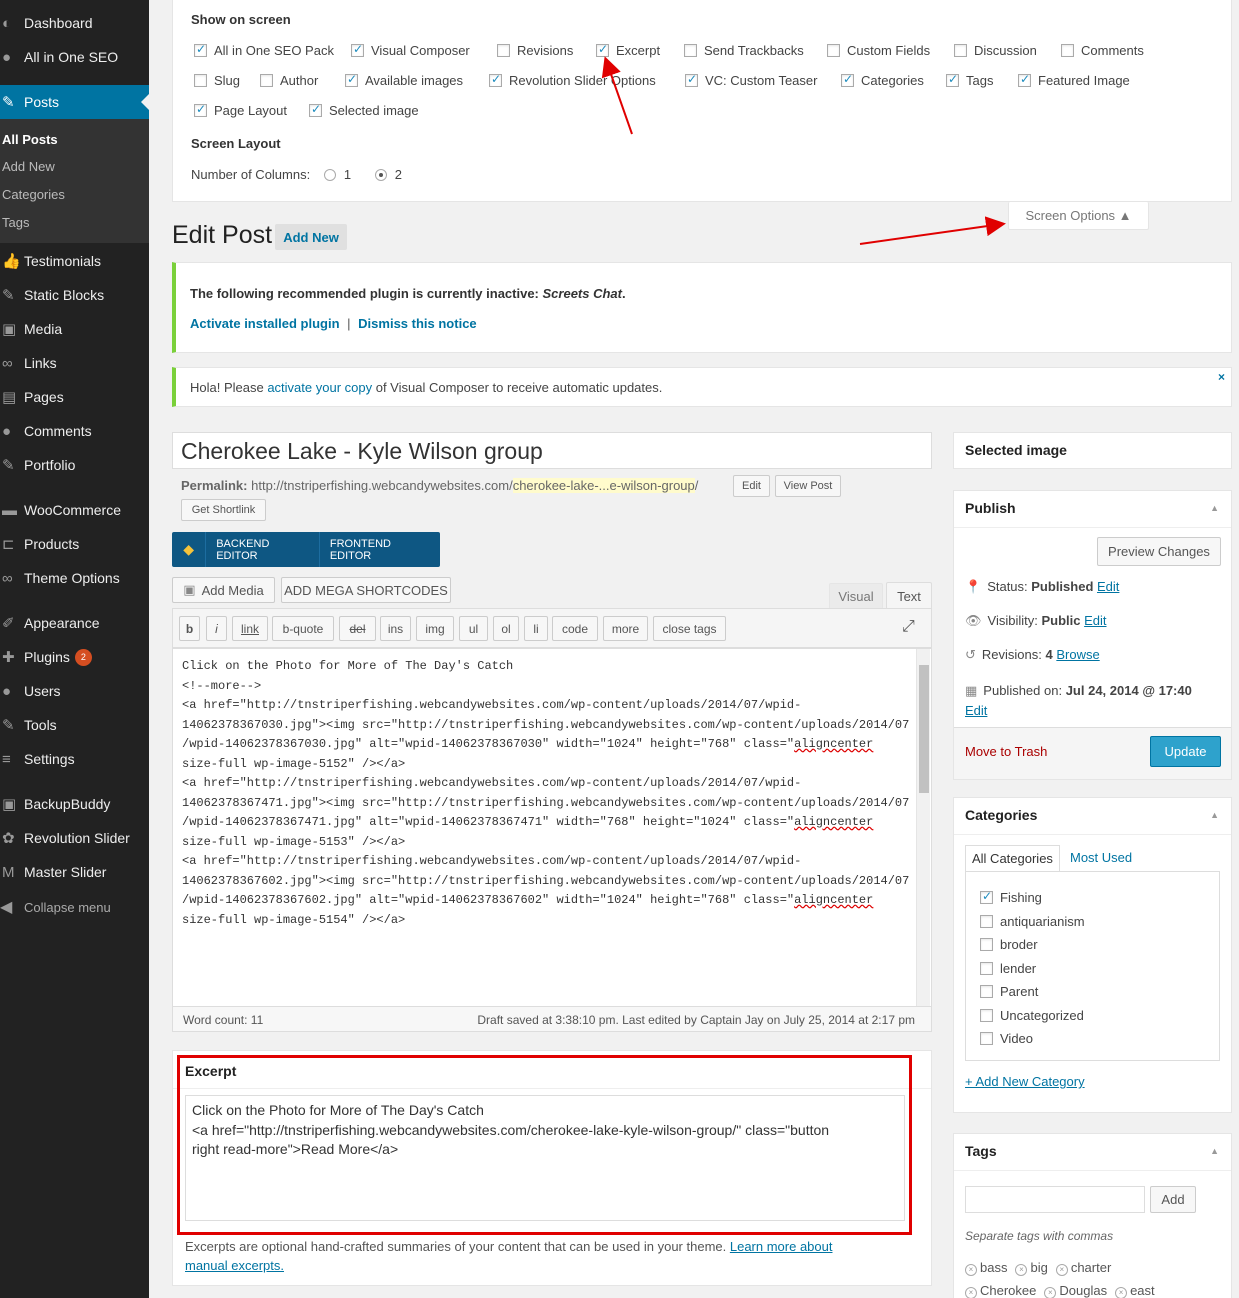  Describe the element at coordinates (311, 237) in the screenshot. I see `add-new-button: Add New` at that location.